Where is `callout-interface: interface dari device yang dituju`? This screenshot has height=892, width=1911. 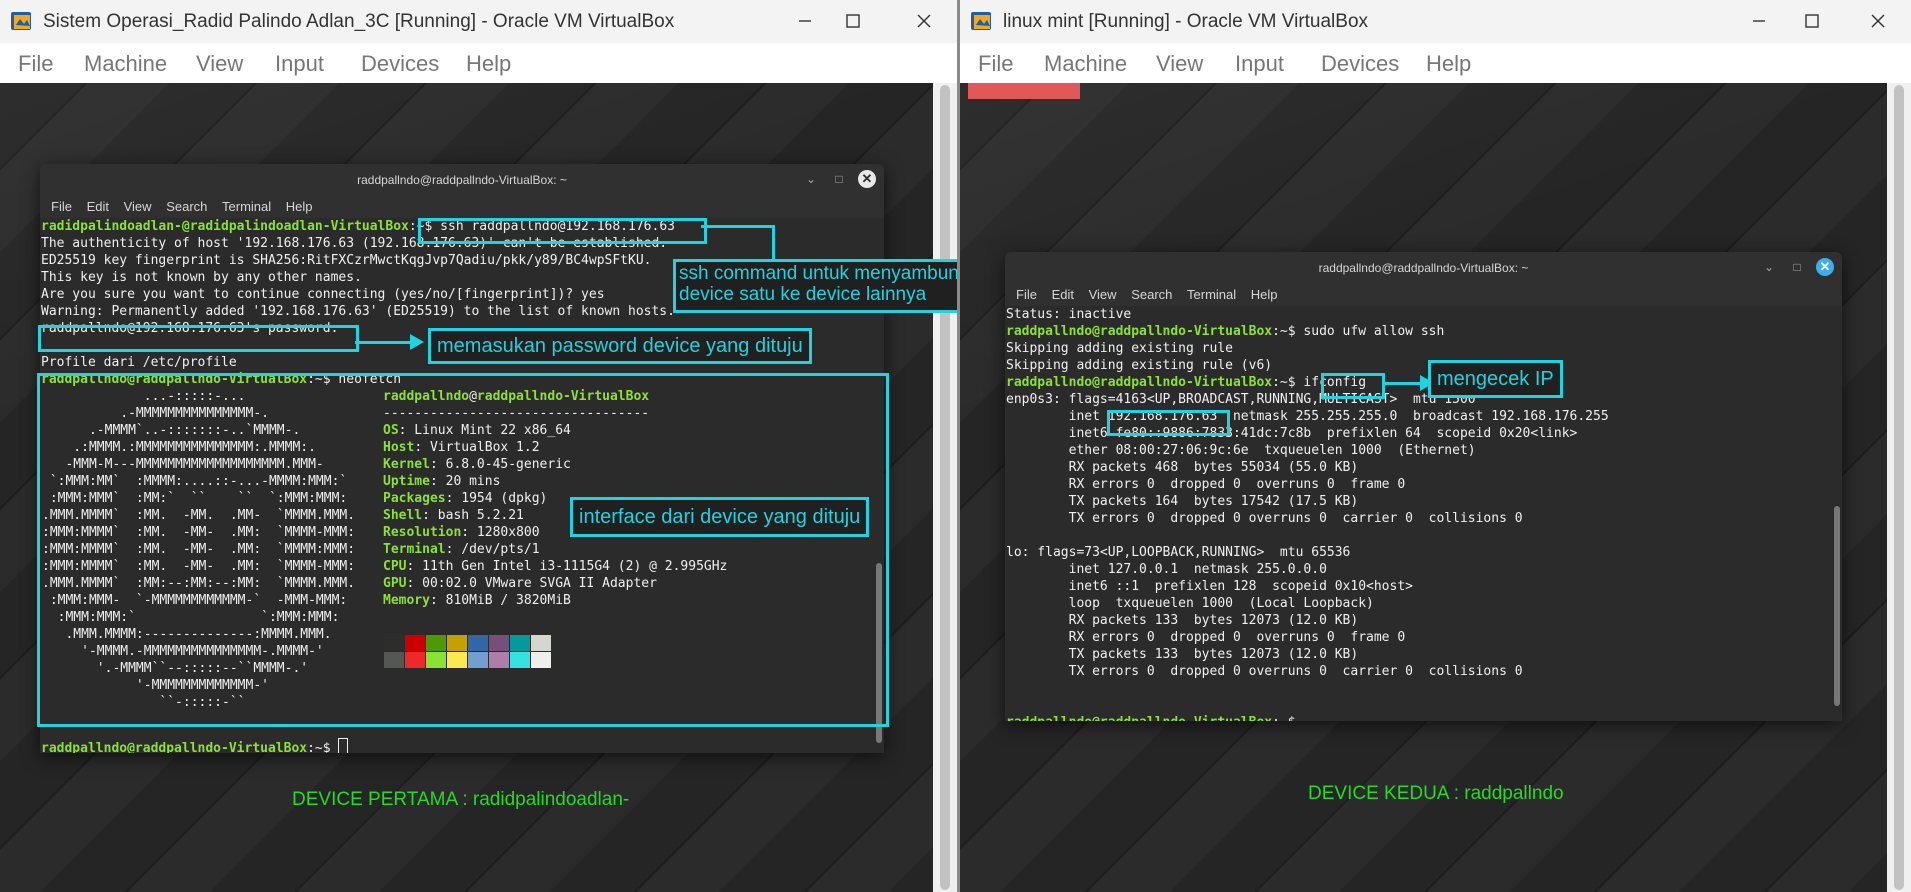 callout-interface: interface dari device yang dituju is located at coordinates (720, 517).